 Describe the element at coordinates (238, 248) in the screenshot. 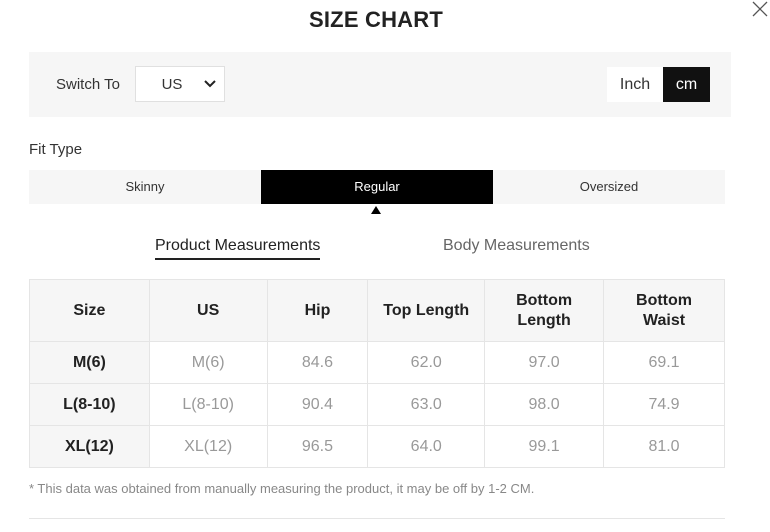

I see `tab-product-measurements: Product Measurements` at that location.